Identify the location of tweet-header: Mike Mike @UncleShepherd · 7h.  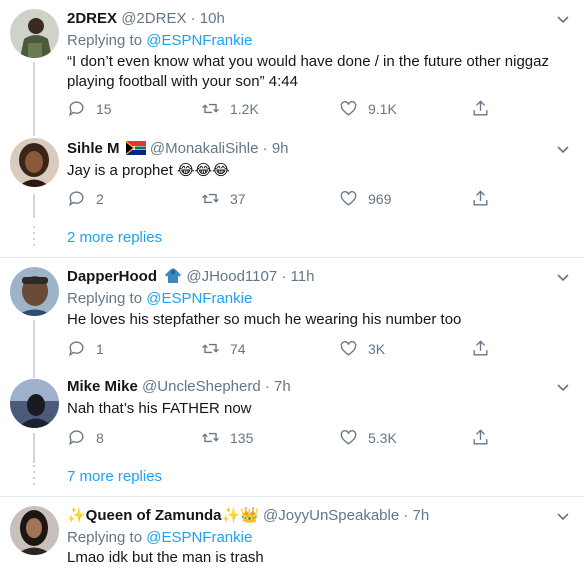
(179, 387).